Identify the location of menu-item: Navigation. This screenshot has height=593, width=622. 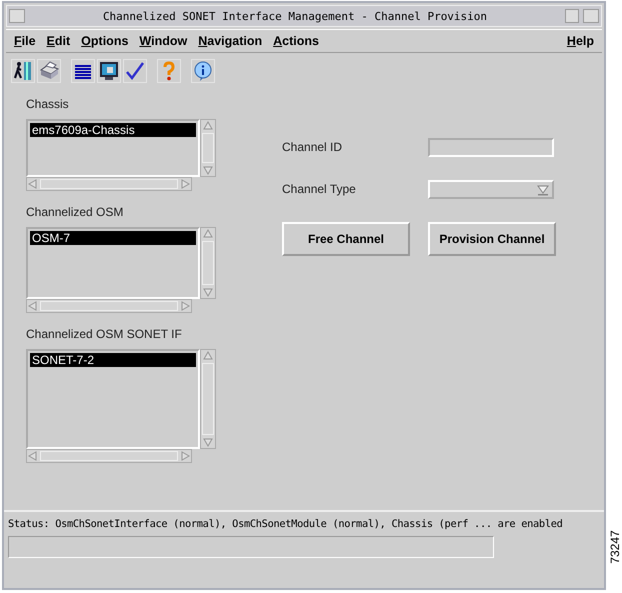
(230, 41).